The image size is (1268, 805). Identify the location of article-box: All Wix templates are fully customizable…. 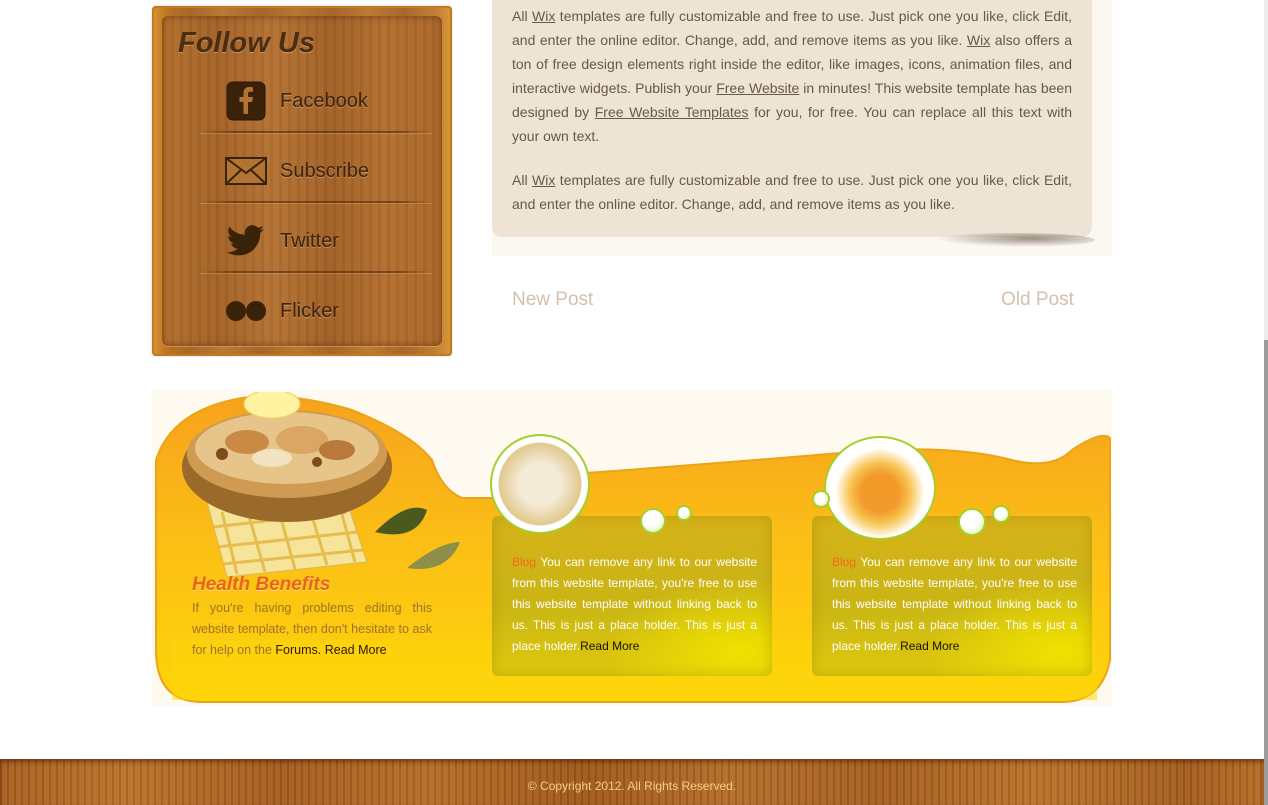
(792, 118).